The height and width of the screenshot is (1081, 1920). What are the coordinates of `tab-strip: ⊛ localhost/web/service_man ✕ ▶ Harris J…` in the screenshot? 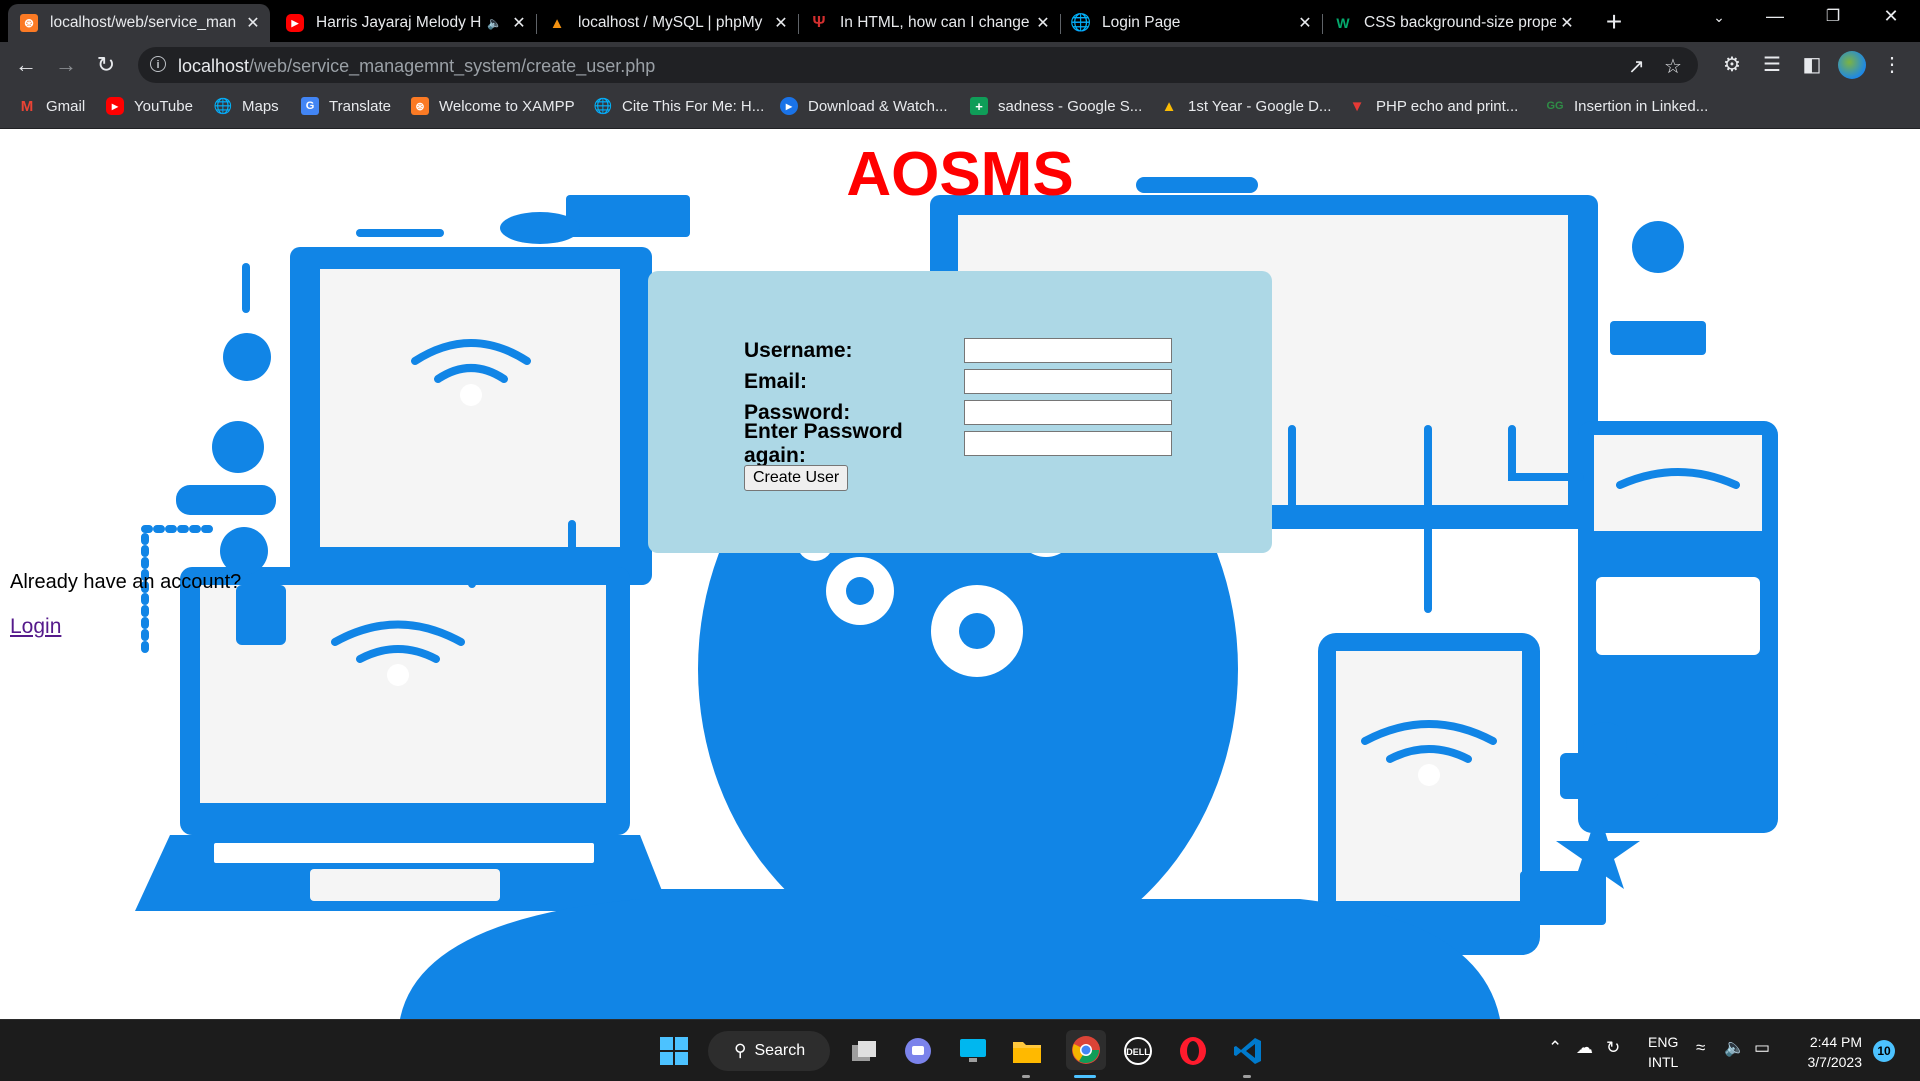 It's located at (960, 21).